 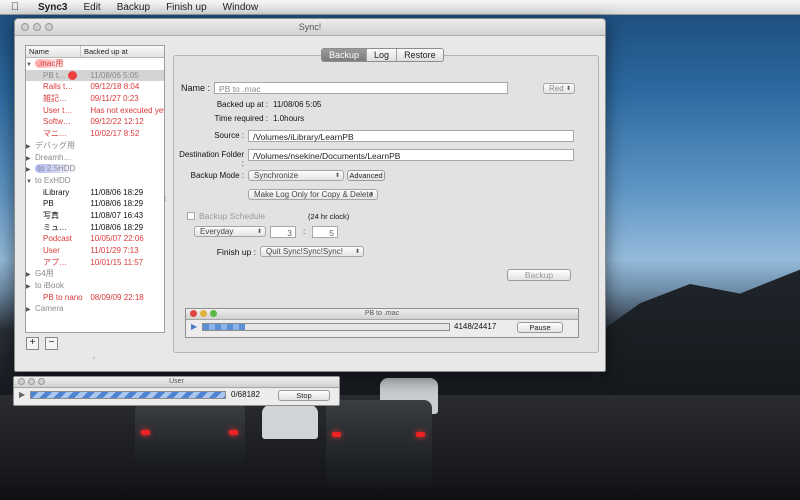 I want to click on tab-backup: Backup, so click(x=345, y=55).